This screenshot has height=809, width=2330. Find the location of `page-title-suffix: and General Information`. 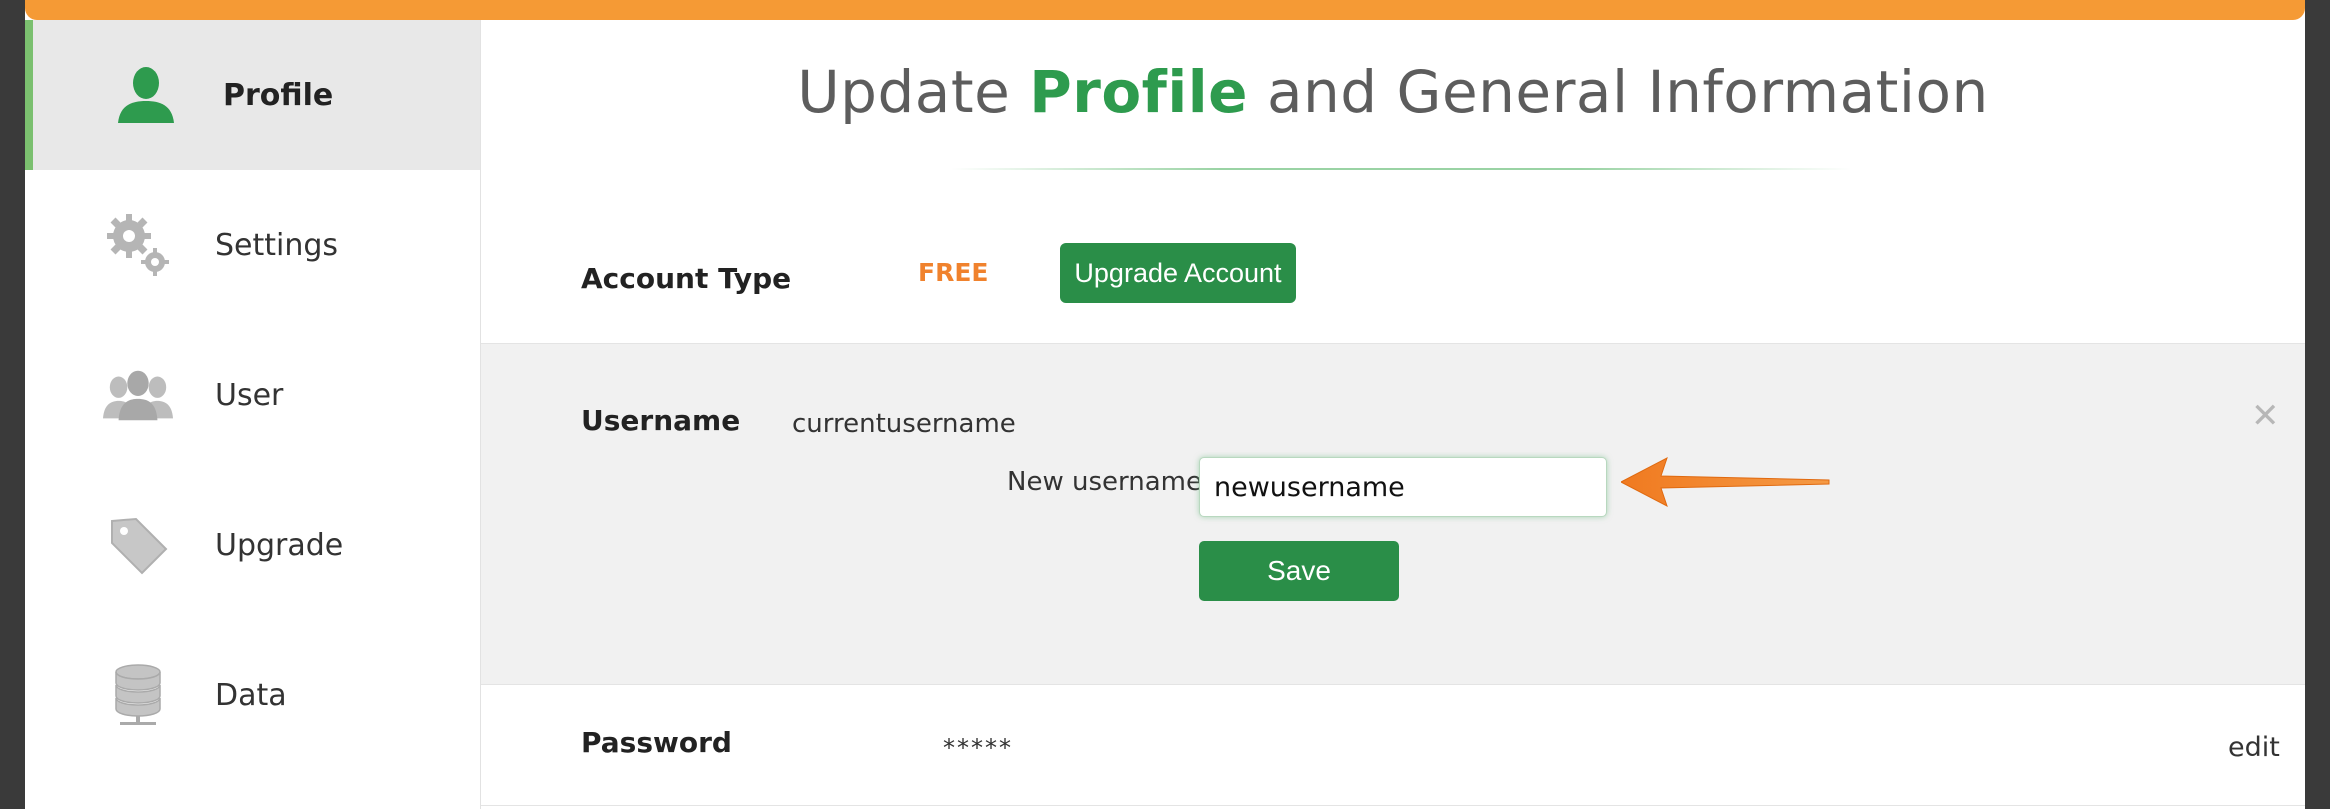

page-title-suffix: and General Information is located at coordinates (1618, 92).